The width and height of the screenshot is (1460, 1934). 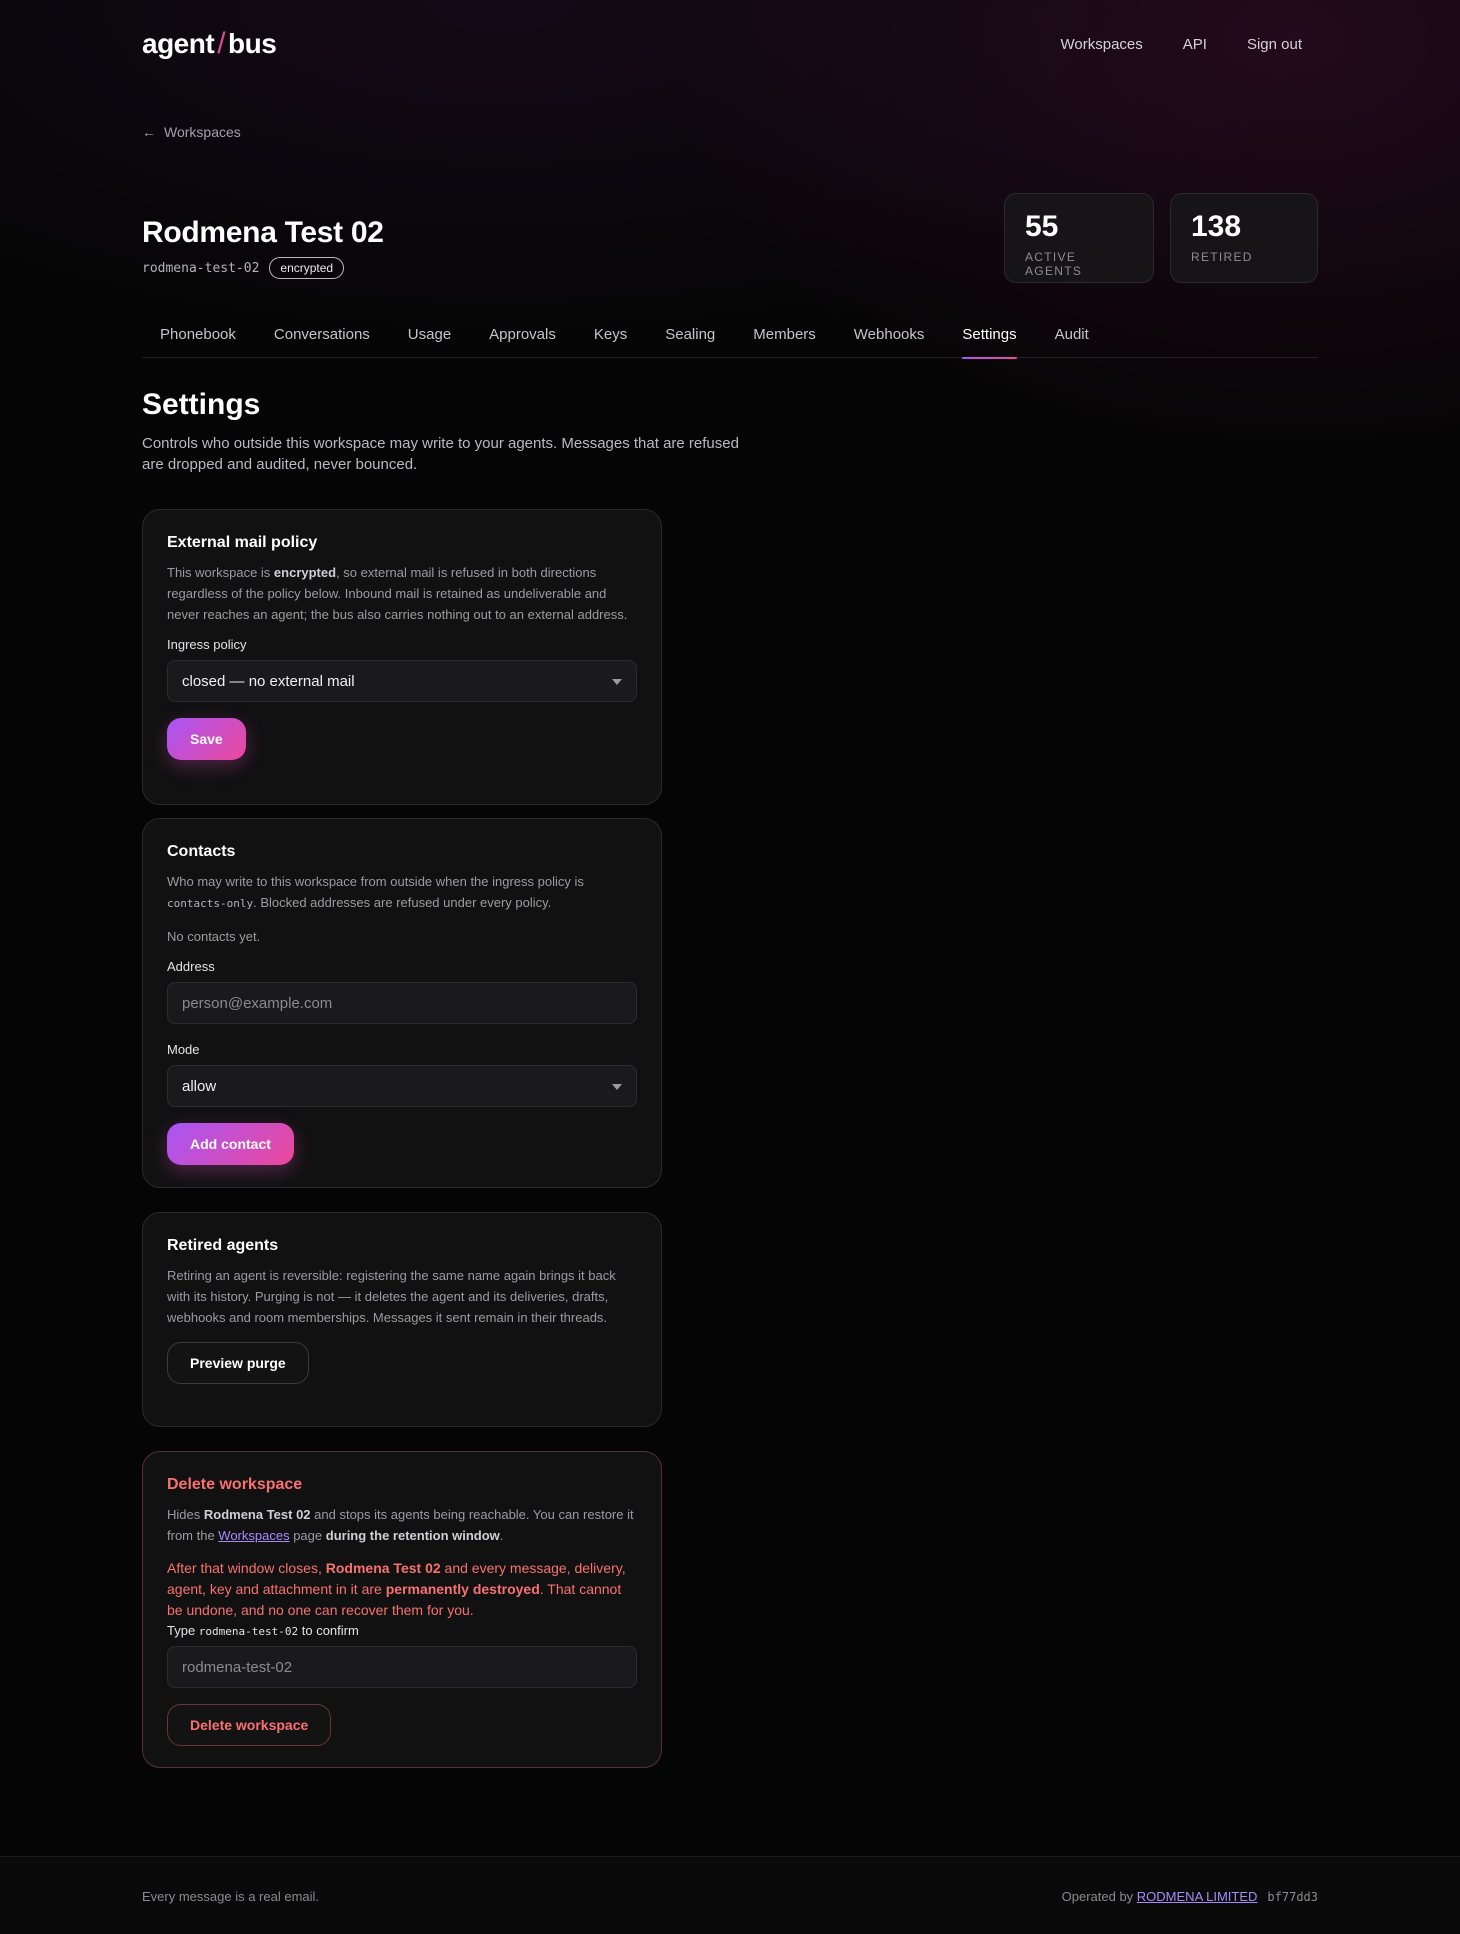 What do you see at coordinates (268, 681) in the screenshot?
I see `select-value: closed — no external mail` at bounding box center [268, 681].